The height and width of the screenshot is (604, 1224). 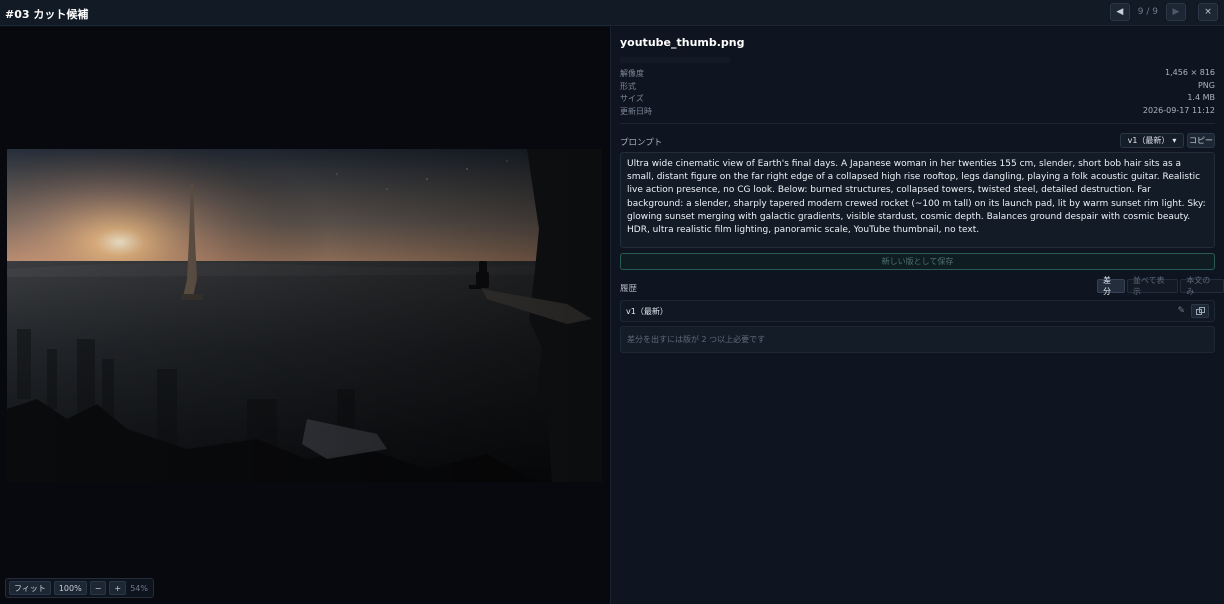 I want to click on meta-value: 1.4 MB, so click(x=1201, y=97).